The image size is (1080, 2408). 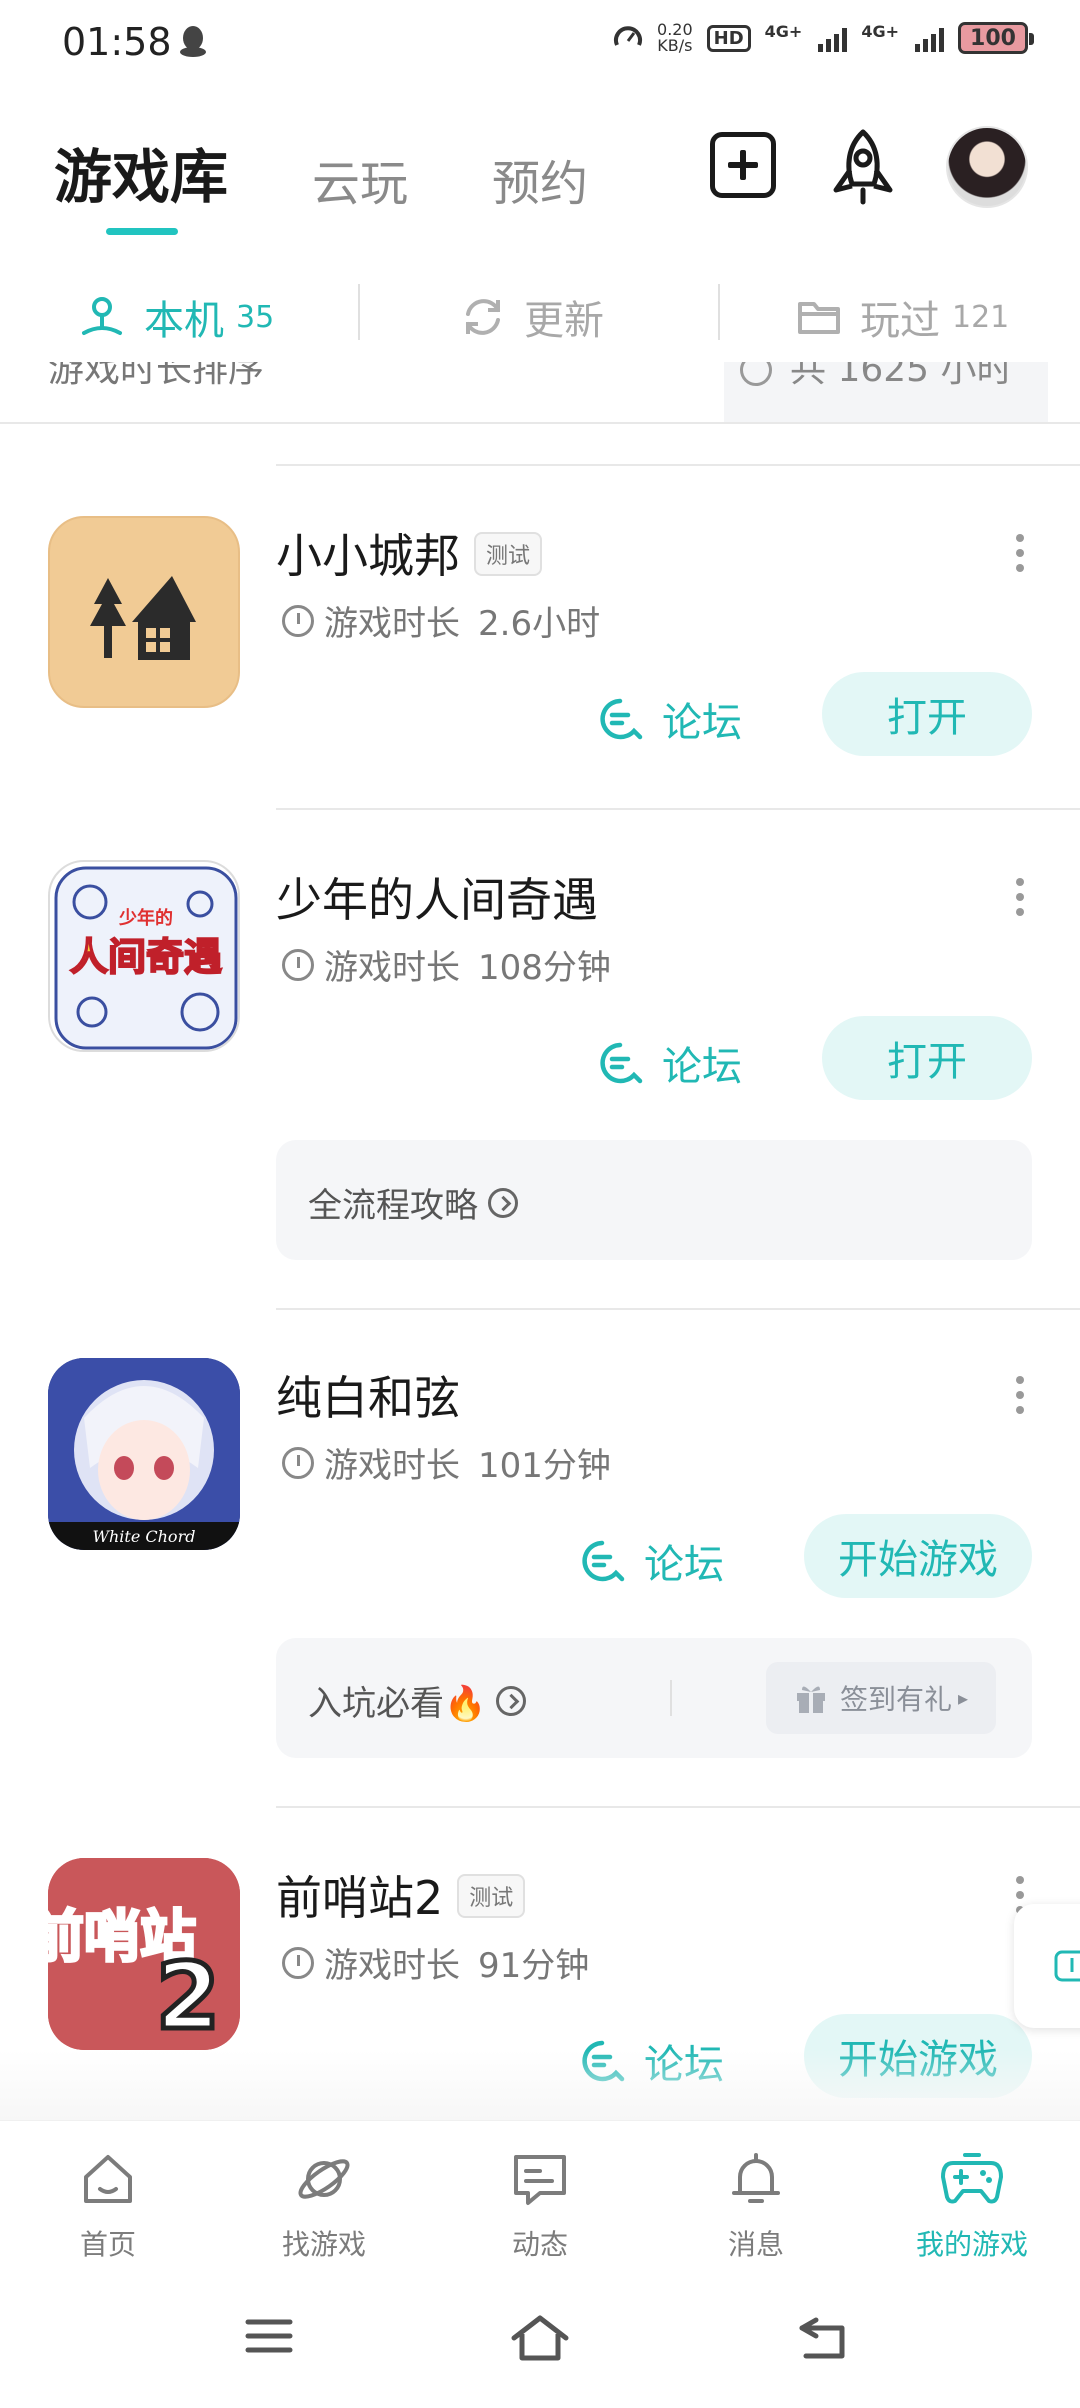 I want to click on test-badge: 测试, so click(x=508, y=553).